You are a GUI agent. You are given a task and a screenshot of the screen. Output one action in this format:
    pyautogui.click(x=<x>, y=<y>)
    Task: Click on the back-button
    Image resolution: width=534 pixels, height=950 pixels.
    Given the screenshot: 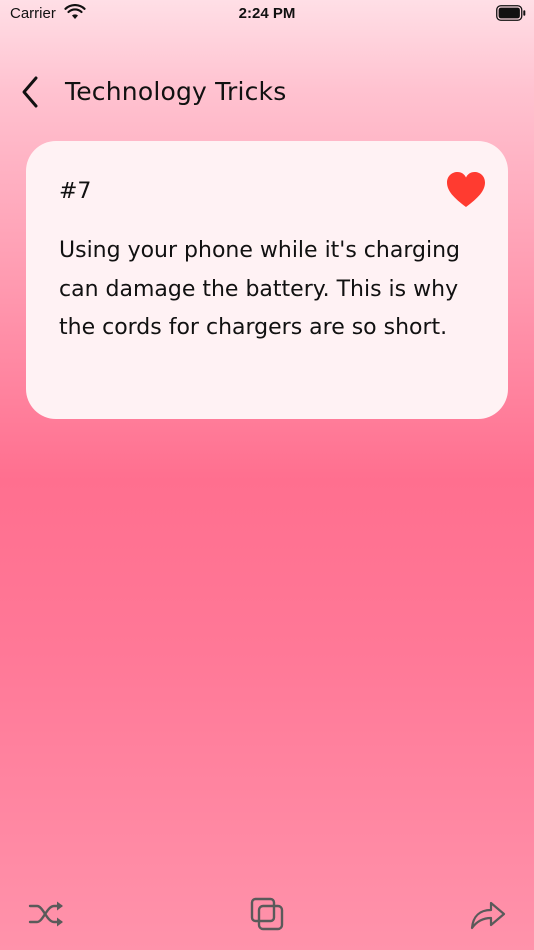 What is the action you would take?
    pyautogui.click(x=30, y=92)
    